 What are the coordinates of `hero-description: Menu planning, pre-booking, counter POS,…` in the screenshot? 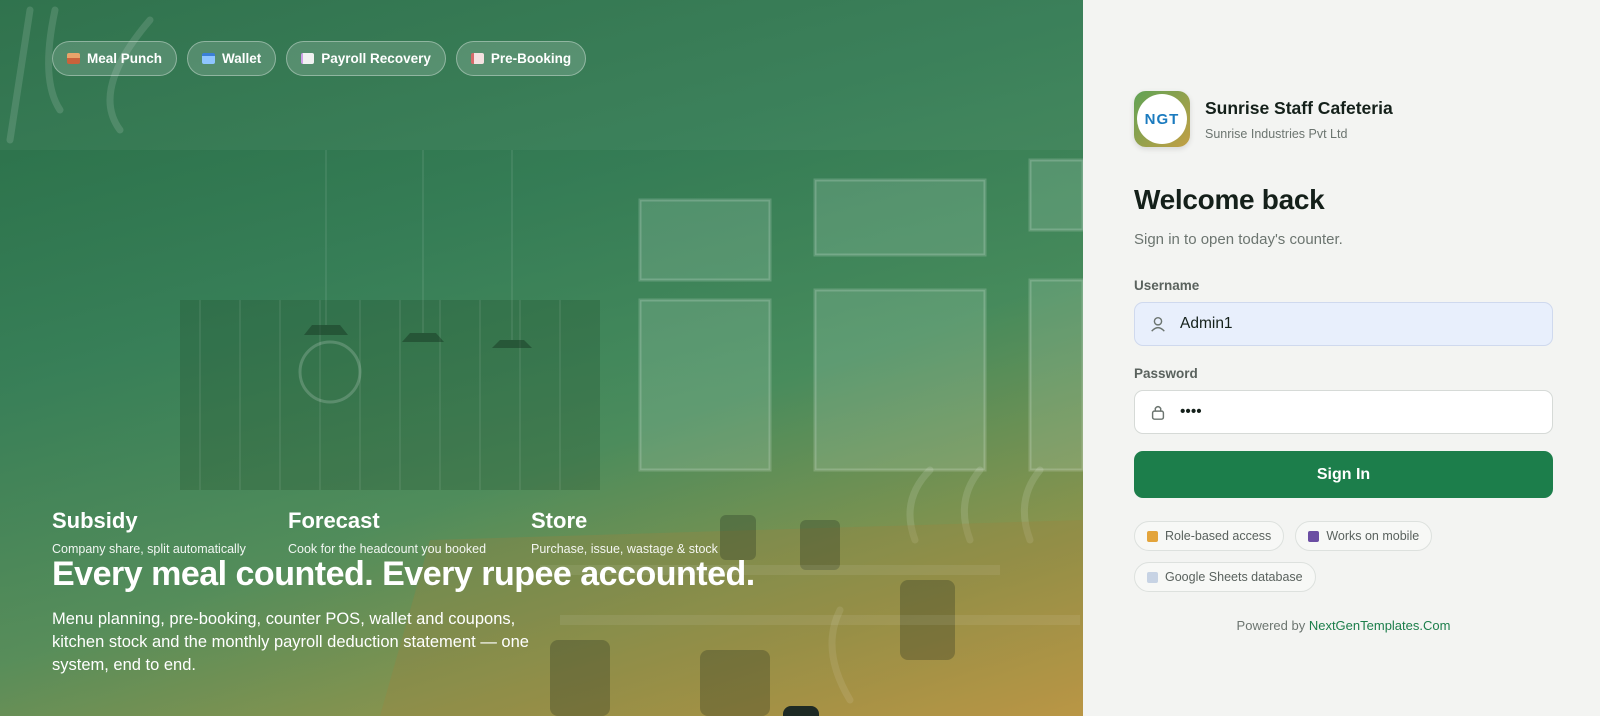 It's located at (290, 642).